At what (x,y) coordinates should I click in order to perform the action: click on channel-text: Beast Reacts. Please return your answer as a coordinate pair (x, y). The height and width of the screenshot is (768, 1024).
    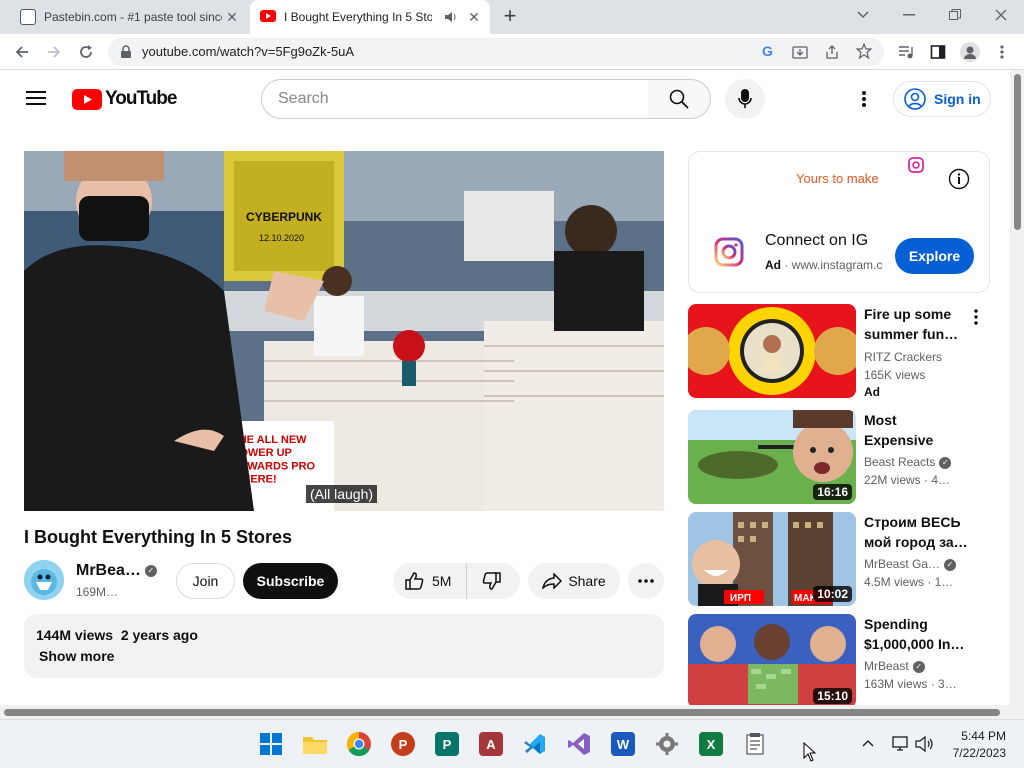
    Looking at the image, I should click on (900, 462).